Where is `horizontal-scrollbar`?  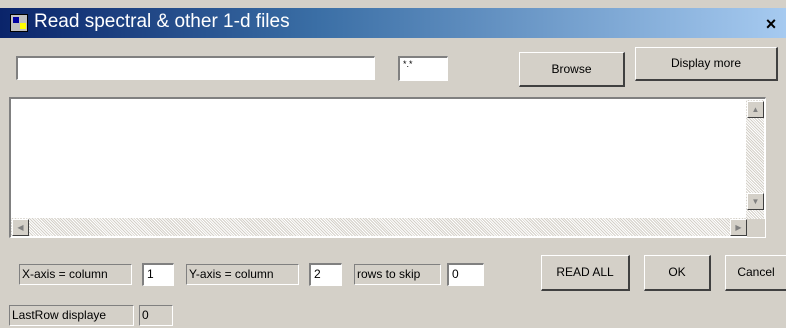 horizontal-scrollbar is located at coordinates (379, 227).